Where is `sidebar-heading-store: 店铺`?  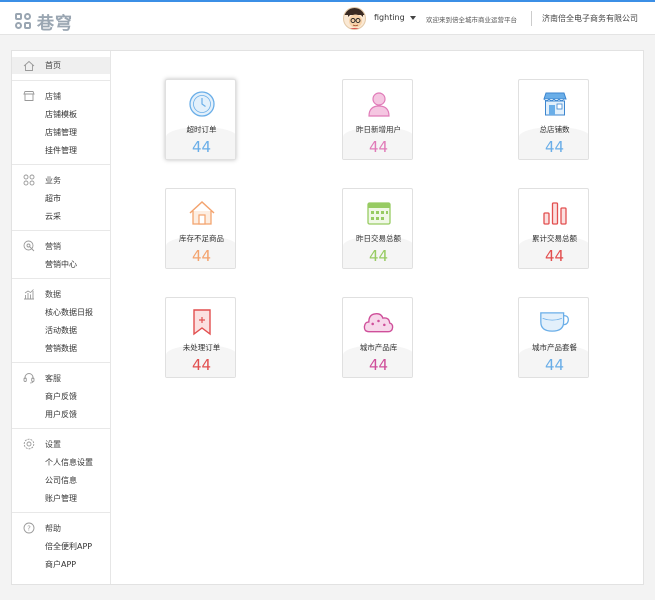
sidebar-heading-store: 店铺 is located at coordinates (61, 96).